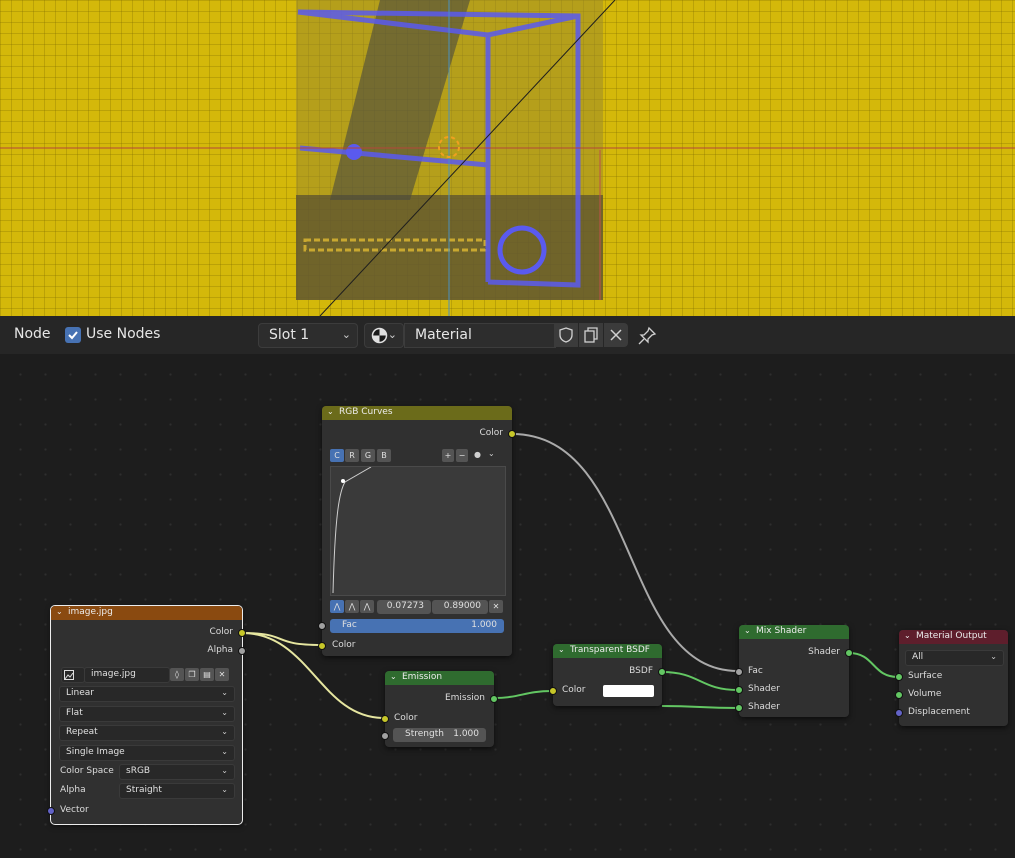 The height and width of the screenshot is (858, 1015). I want to click on image-name-field: image.jpg, so click(127, 675).